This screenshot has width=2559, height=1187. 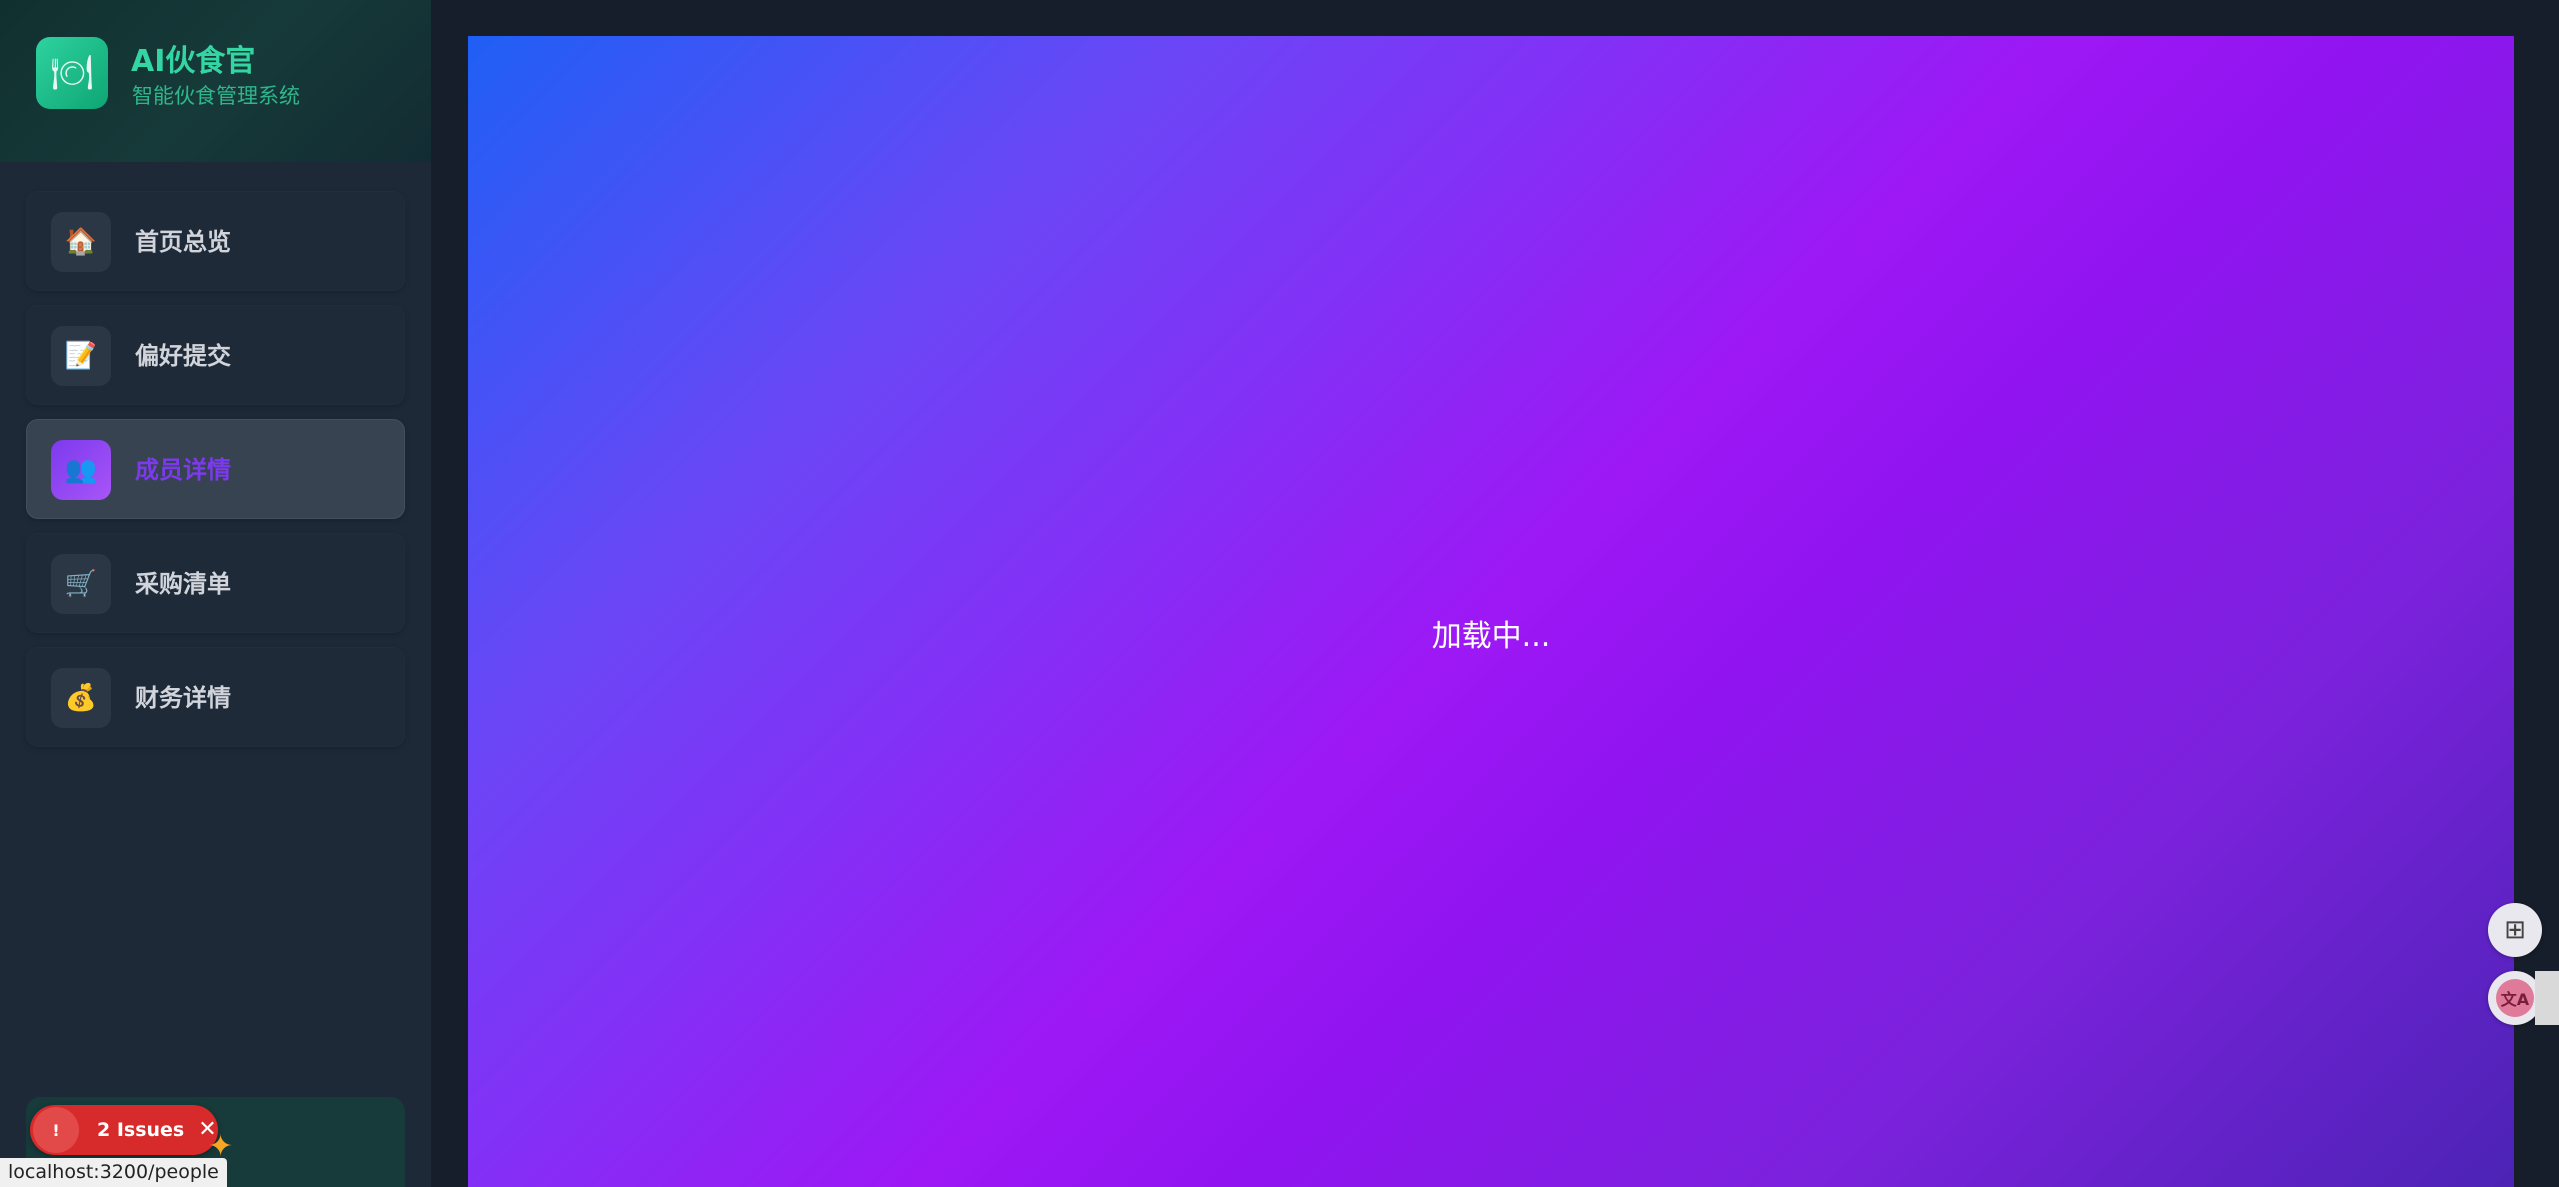 What do you see at coordinates (183, 242) in the screenshot?
I see `sidebar-item-label: 首页总览` at bounding box center [183, 242].